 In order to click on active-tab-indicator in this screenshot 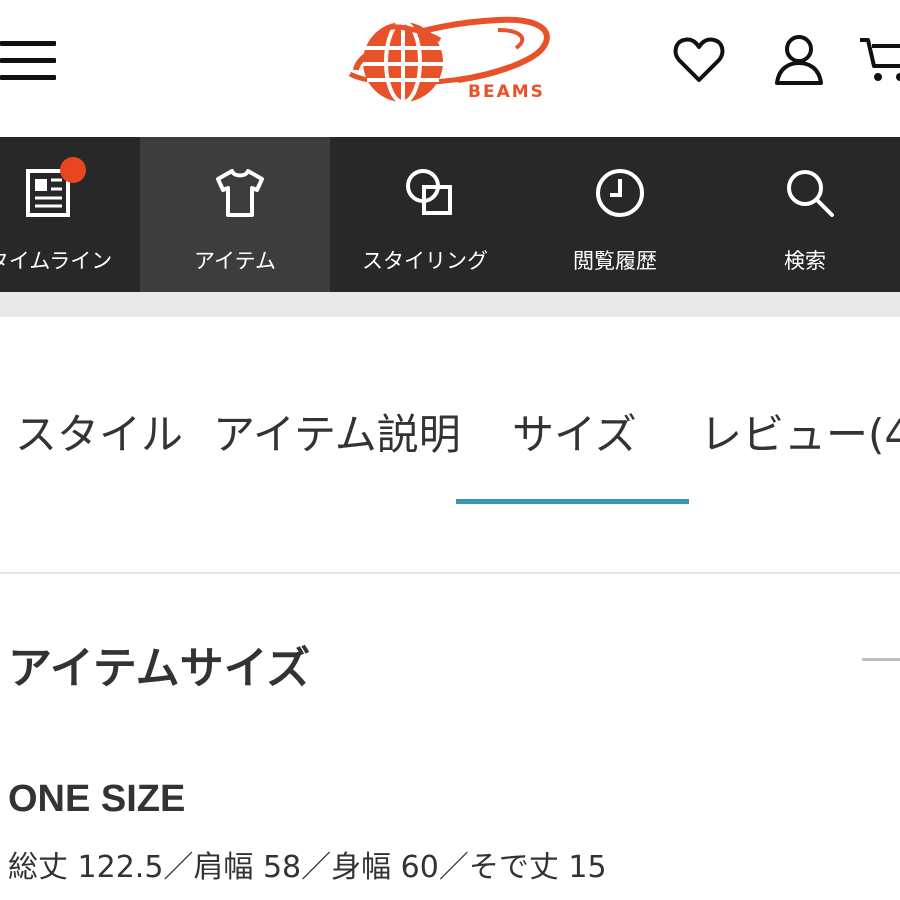, I will do `click(572, 501)`.